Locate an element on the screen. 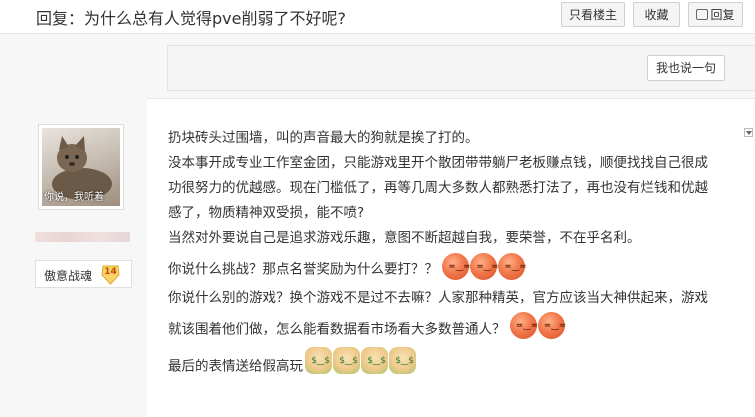  avatar-caption: 你说，我听着 is located at coordinates (74, 197).